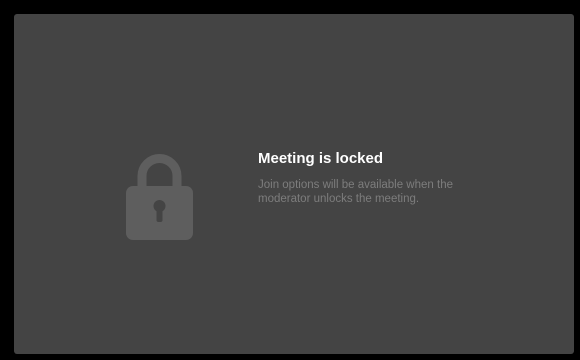 The height and width of the screenshot is (360, 580). What do you see at coordinates (159, 195) in the screenshot?
I see `lock-icon` at bounding box center [159, 195].